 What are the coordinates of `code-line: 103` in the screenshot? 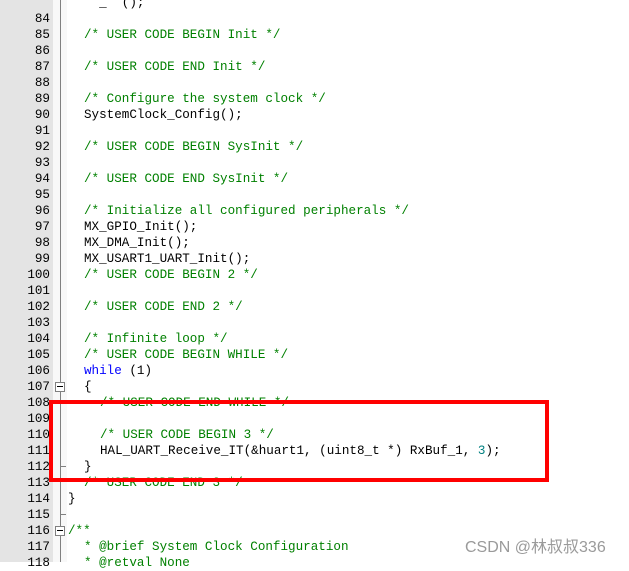 It's located at (314, 323).